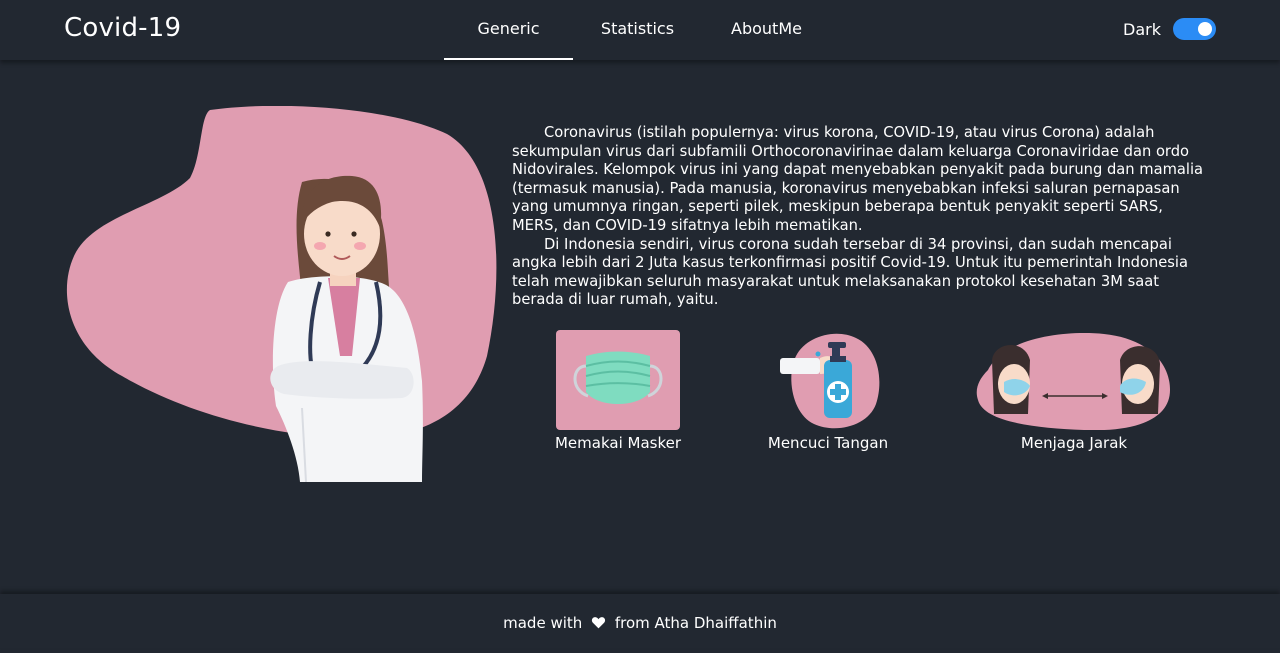 This screenshot has height=653, width=1280. I want to click on protocol-distance: Menjaga Jarak, so click(1074, 391).